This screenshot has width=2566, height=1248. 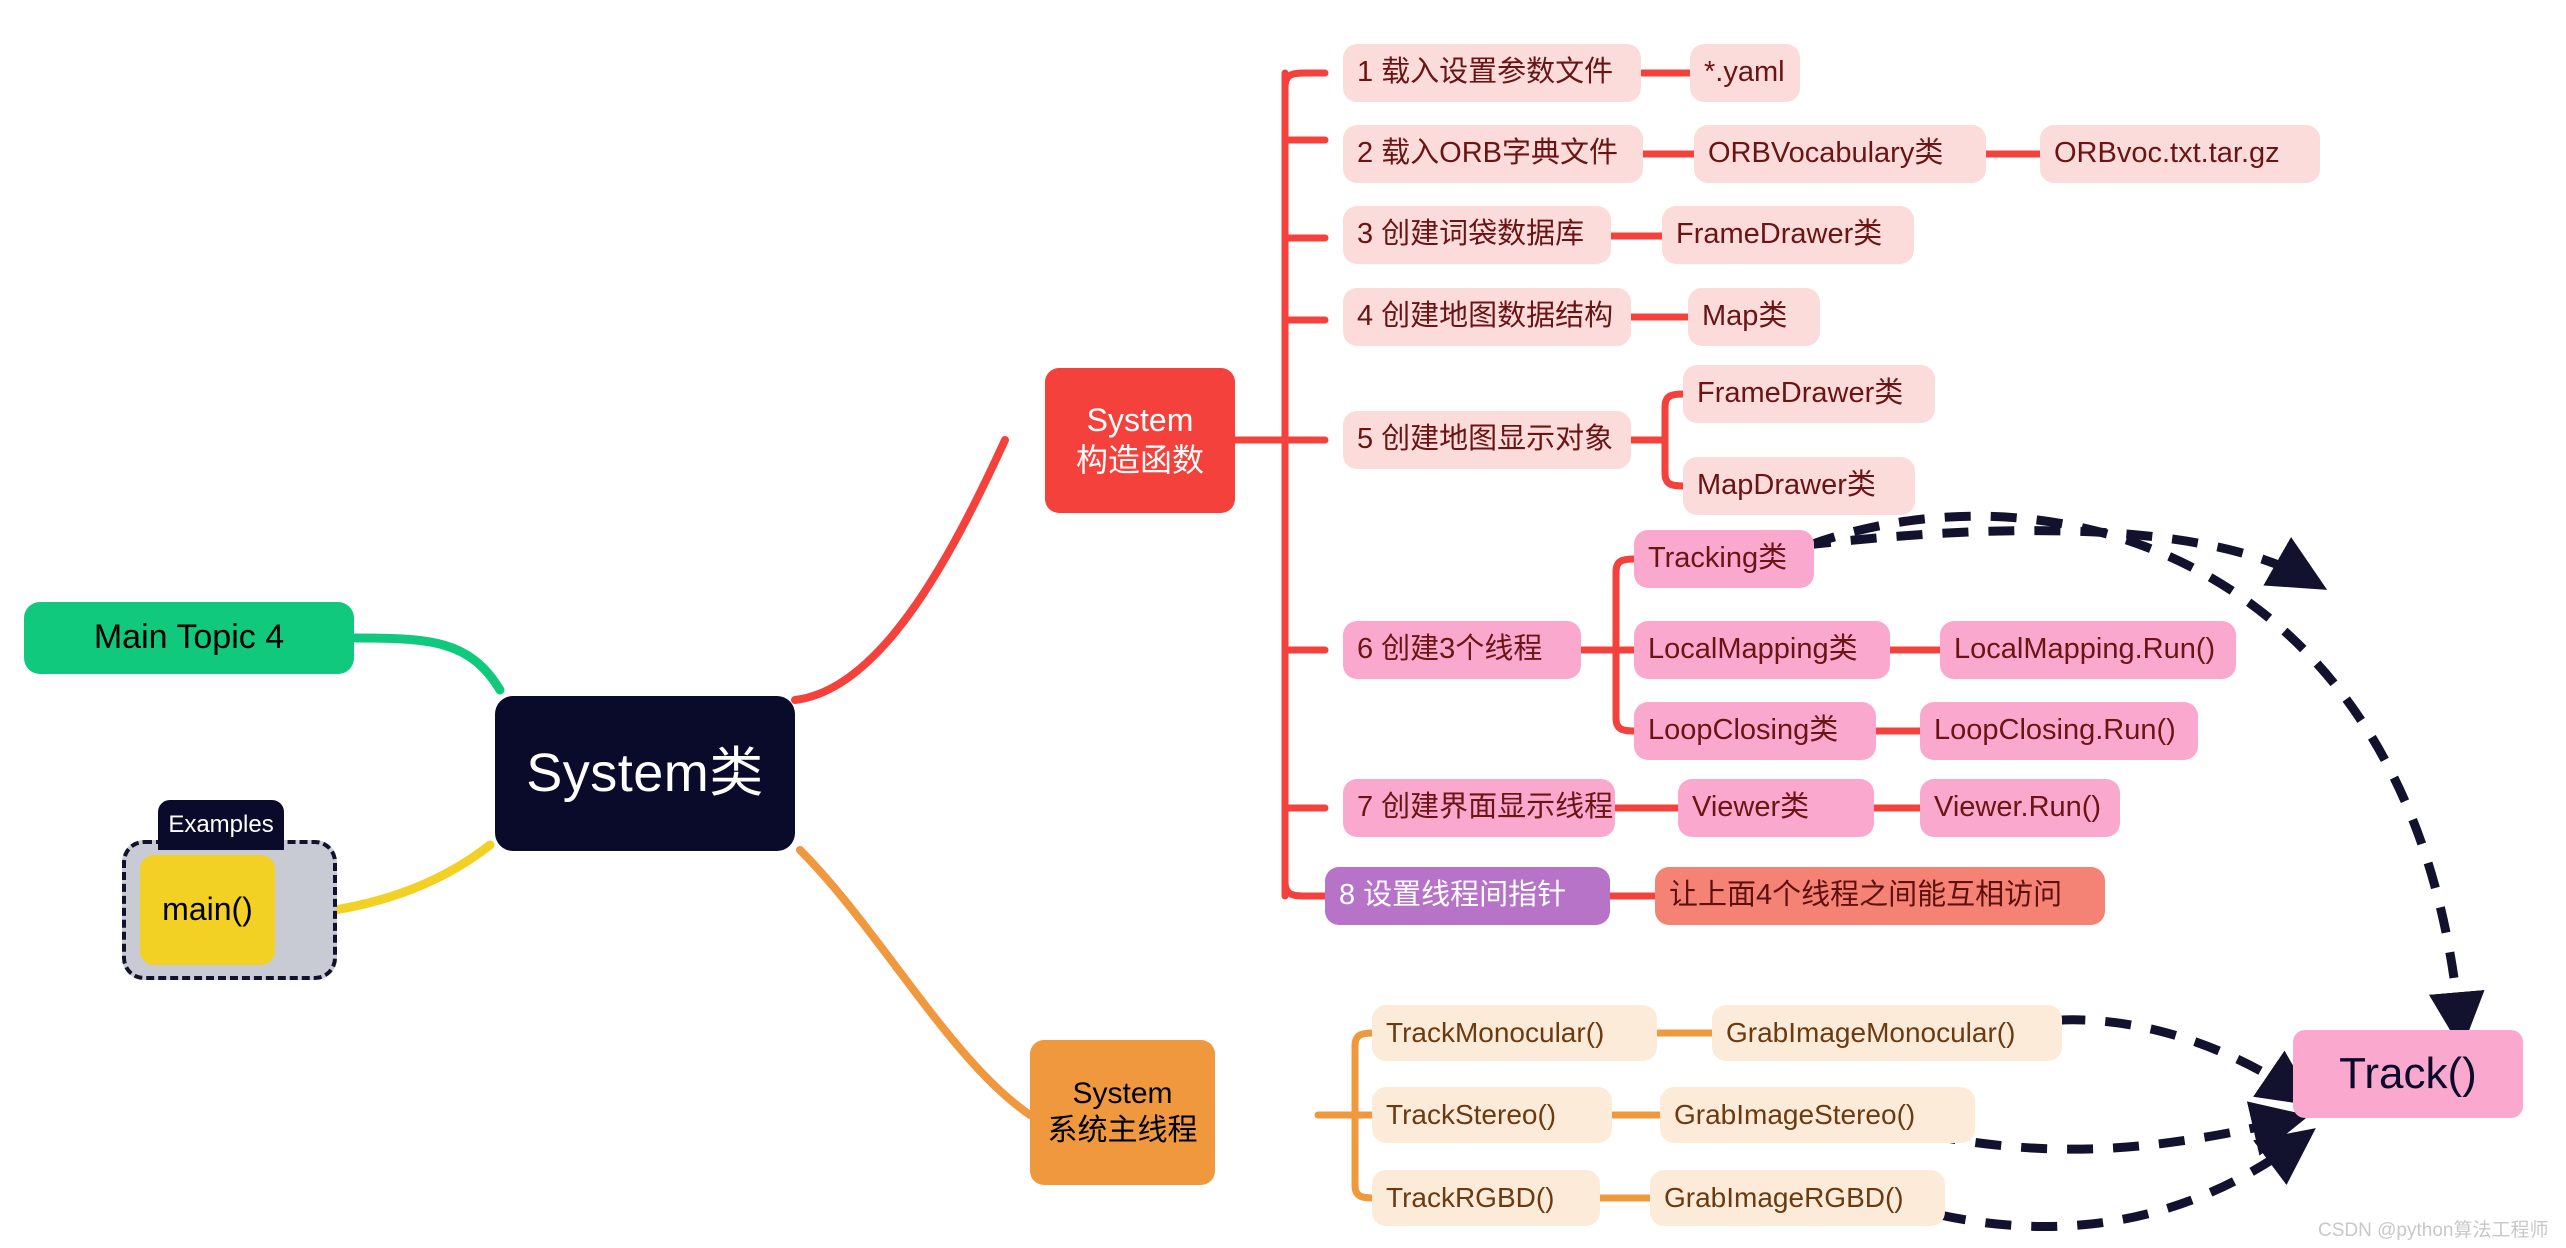 I want to click on node-step-1: 1 载入设置参数文件, so click(x=1492, y=73).